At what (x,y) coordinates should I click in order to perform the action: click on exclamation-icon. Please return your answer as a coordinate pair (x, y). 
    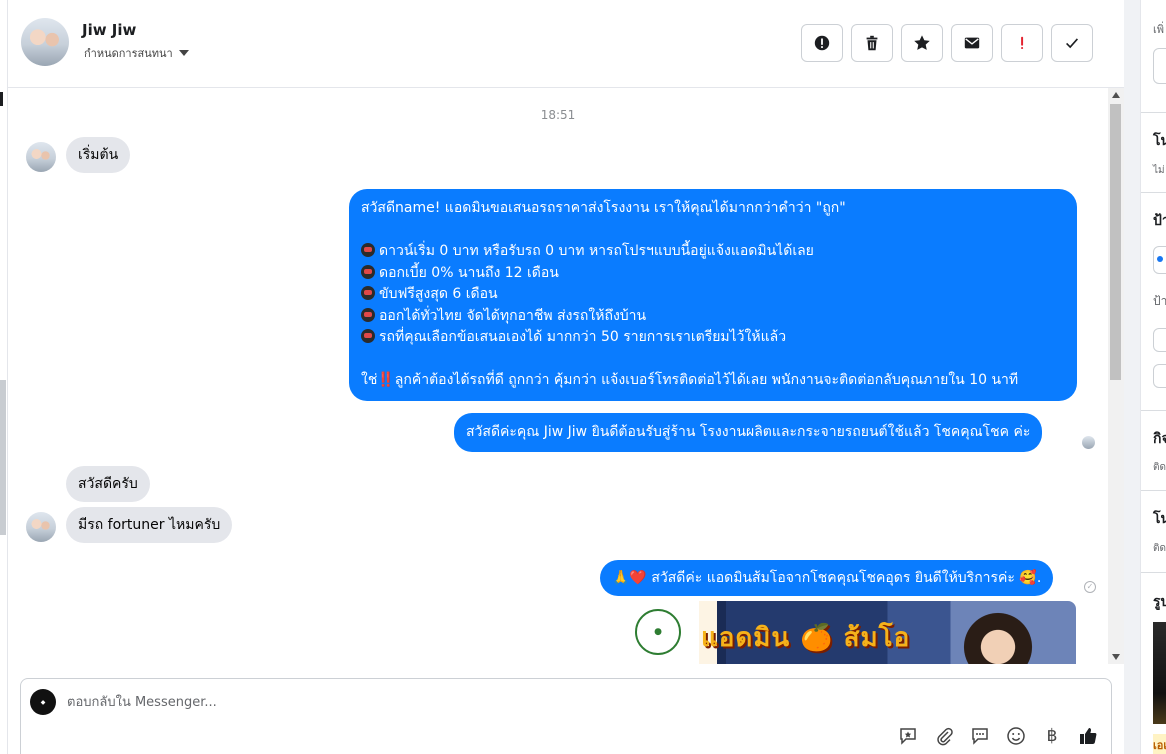
    Looking at the image, I should click on (1022, 43).